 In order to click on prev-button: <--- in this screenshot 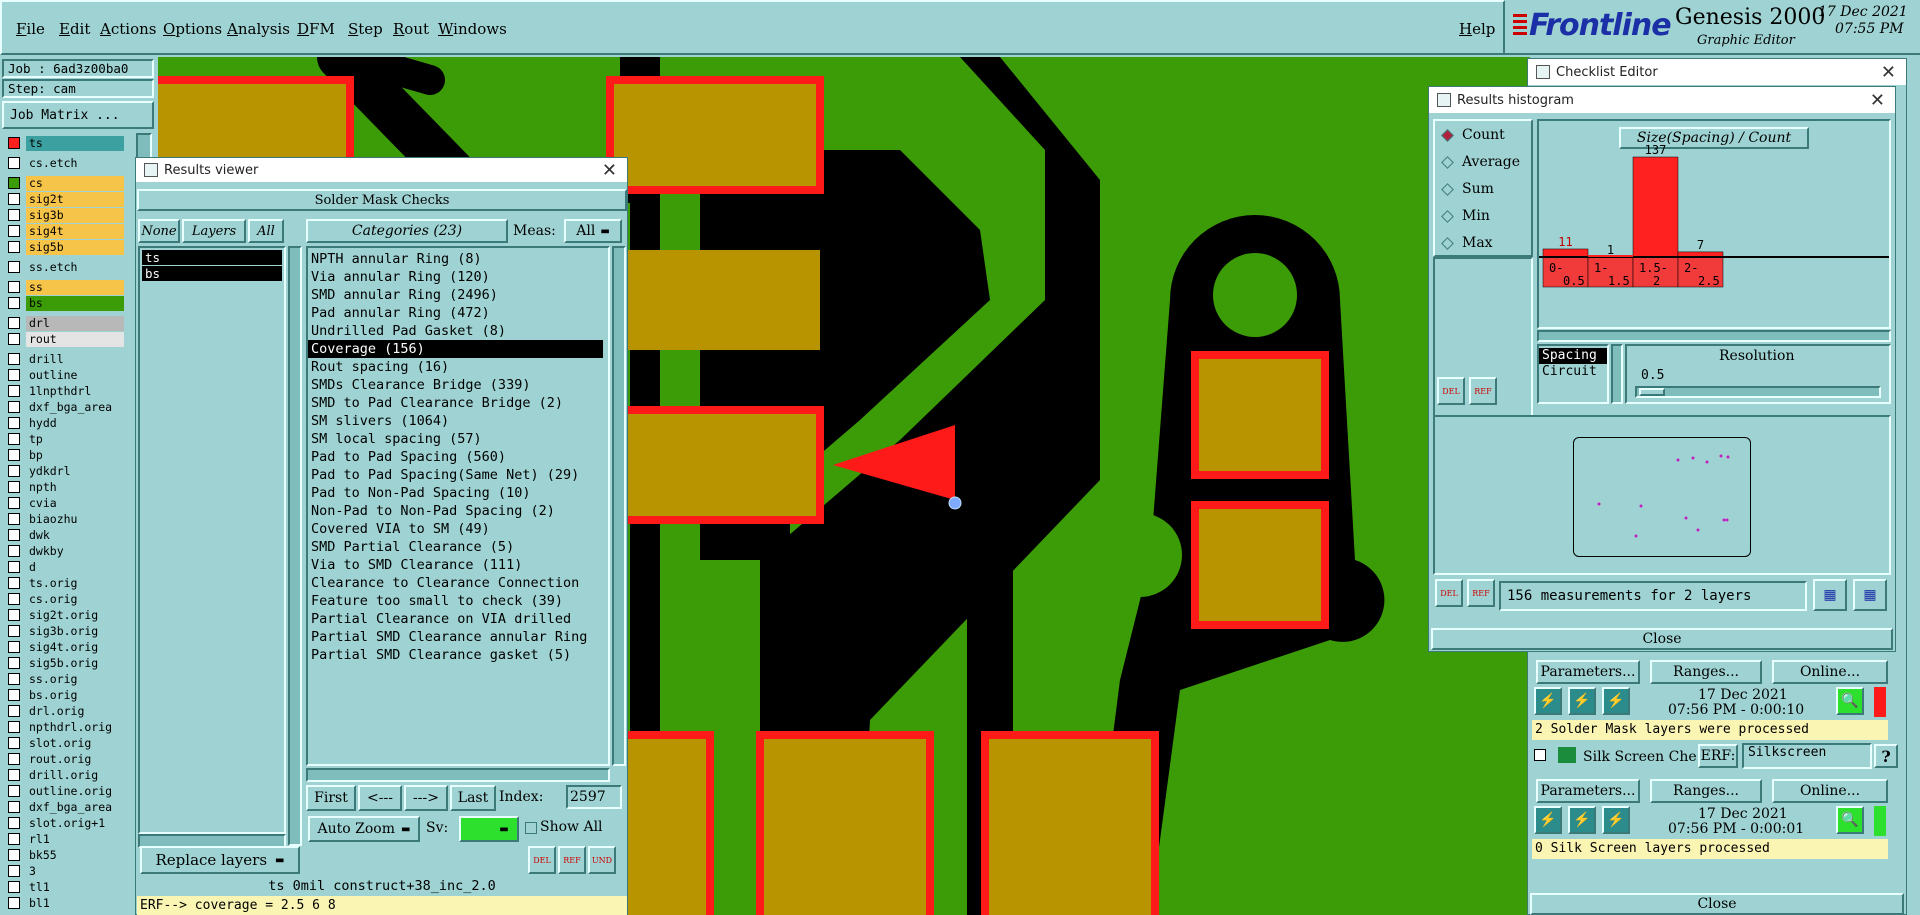, I will do `click(380, 798)`.